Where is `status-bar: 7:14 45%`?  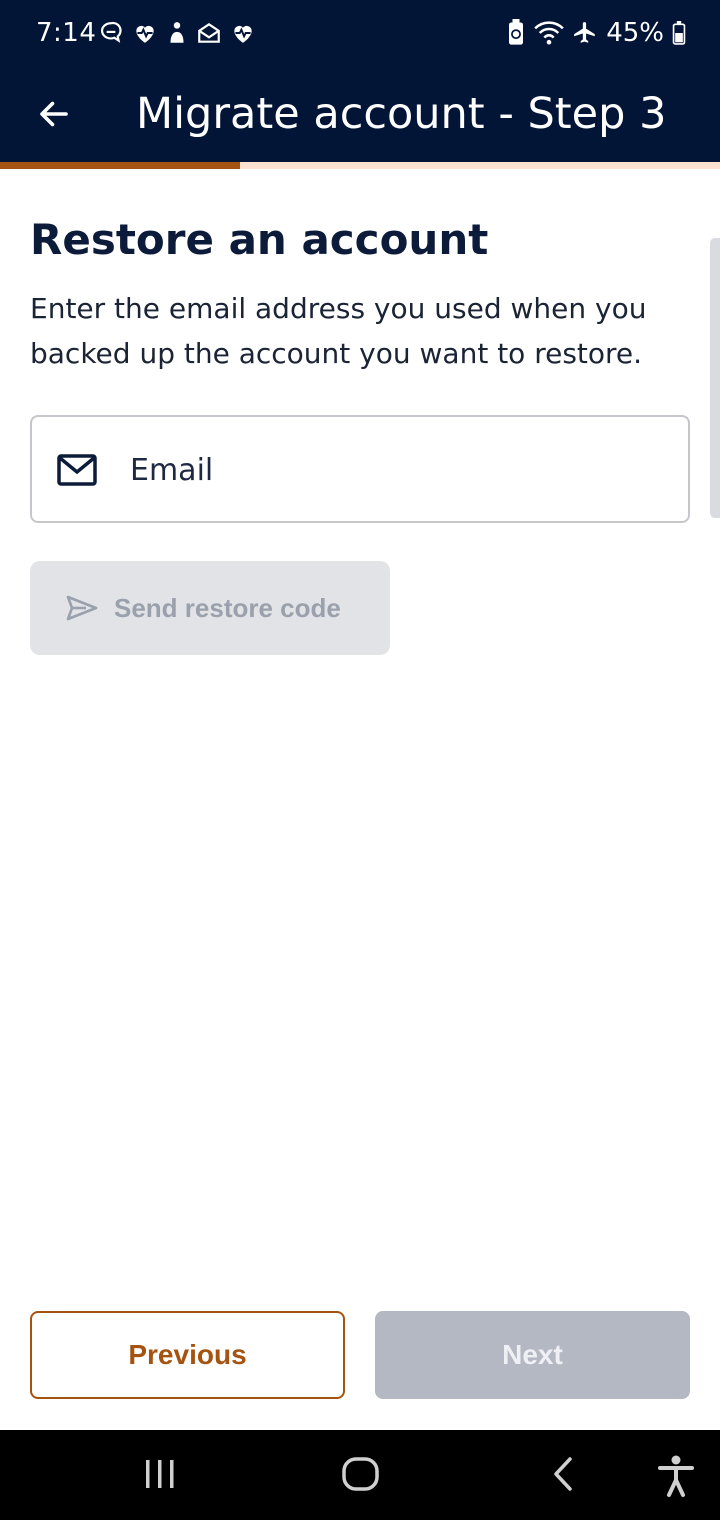
status-bar: 7:14 45% is located at coordinates (360, 34).